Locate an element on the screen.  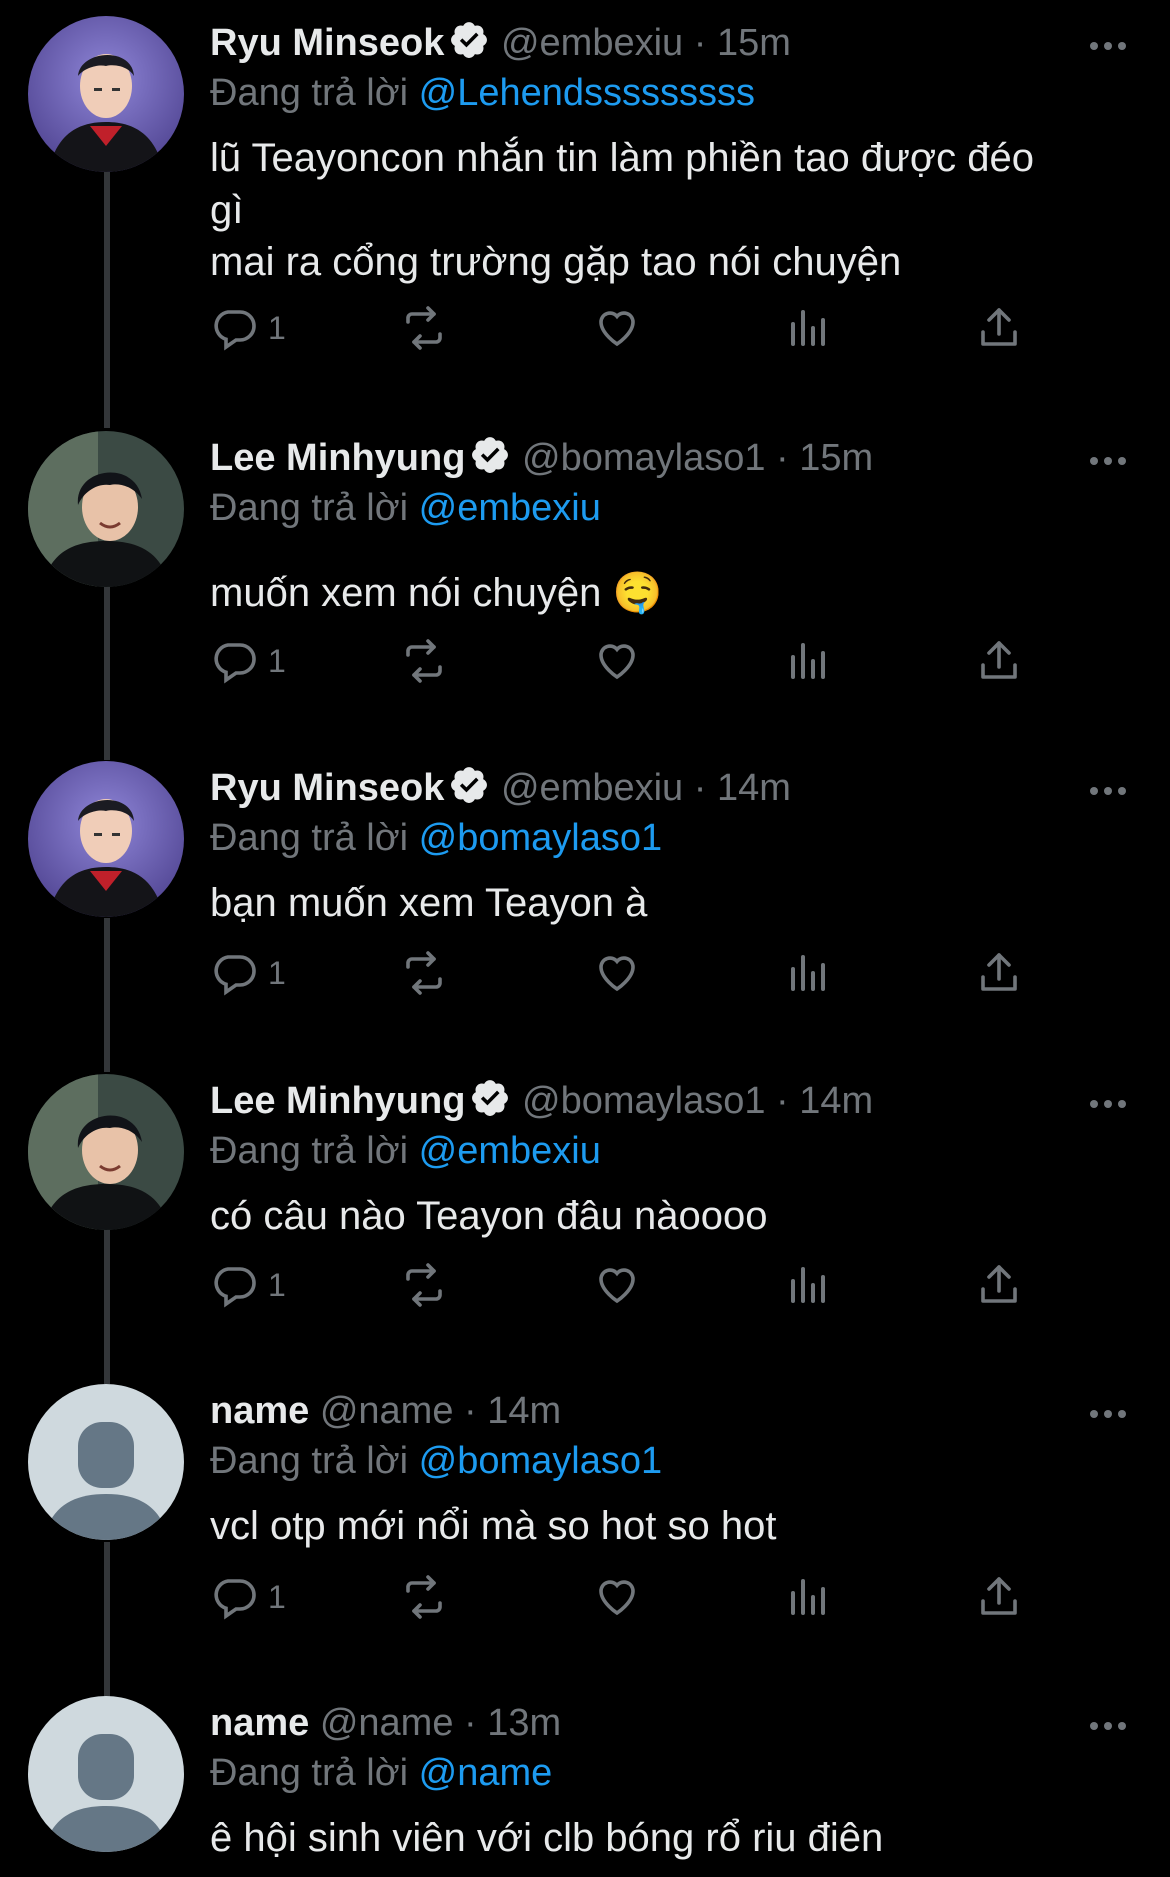
tweet-text: muốn xem nói chuyện 🤤 is located at coordinates (436, 593).